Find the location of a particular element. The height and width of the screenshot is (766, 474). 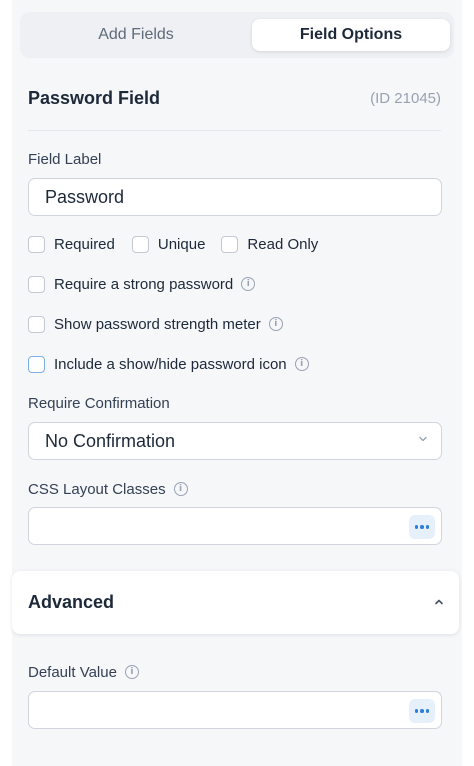

required-checkbox is located at coordinates (36, 244).